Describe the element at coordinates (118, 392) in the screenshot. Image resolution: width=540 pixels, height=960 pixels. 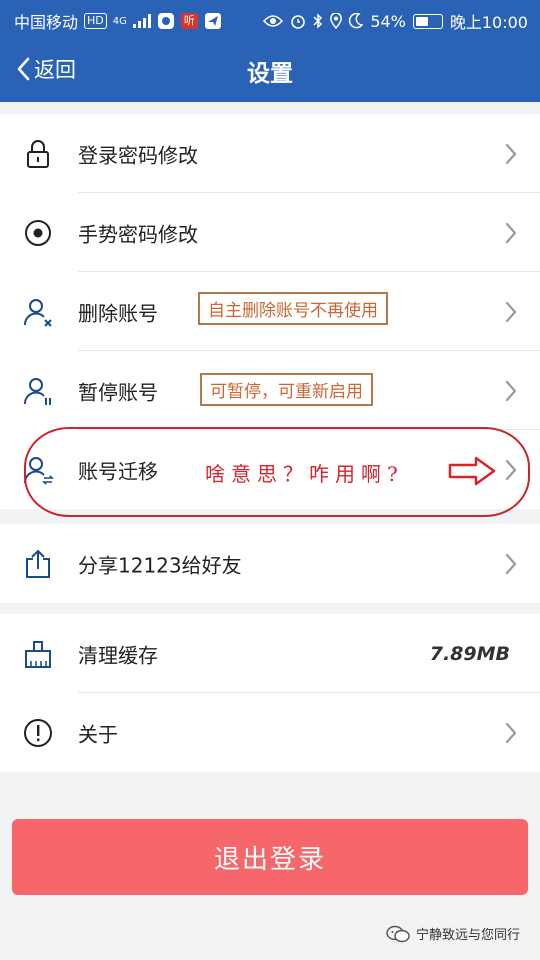
I see `suspend-account-label: 暂停账号` at that location.